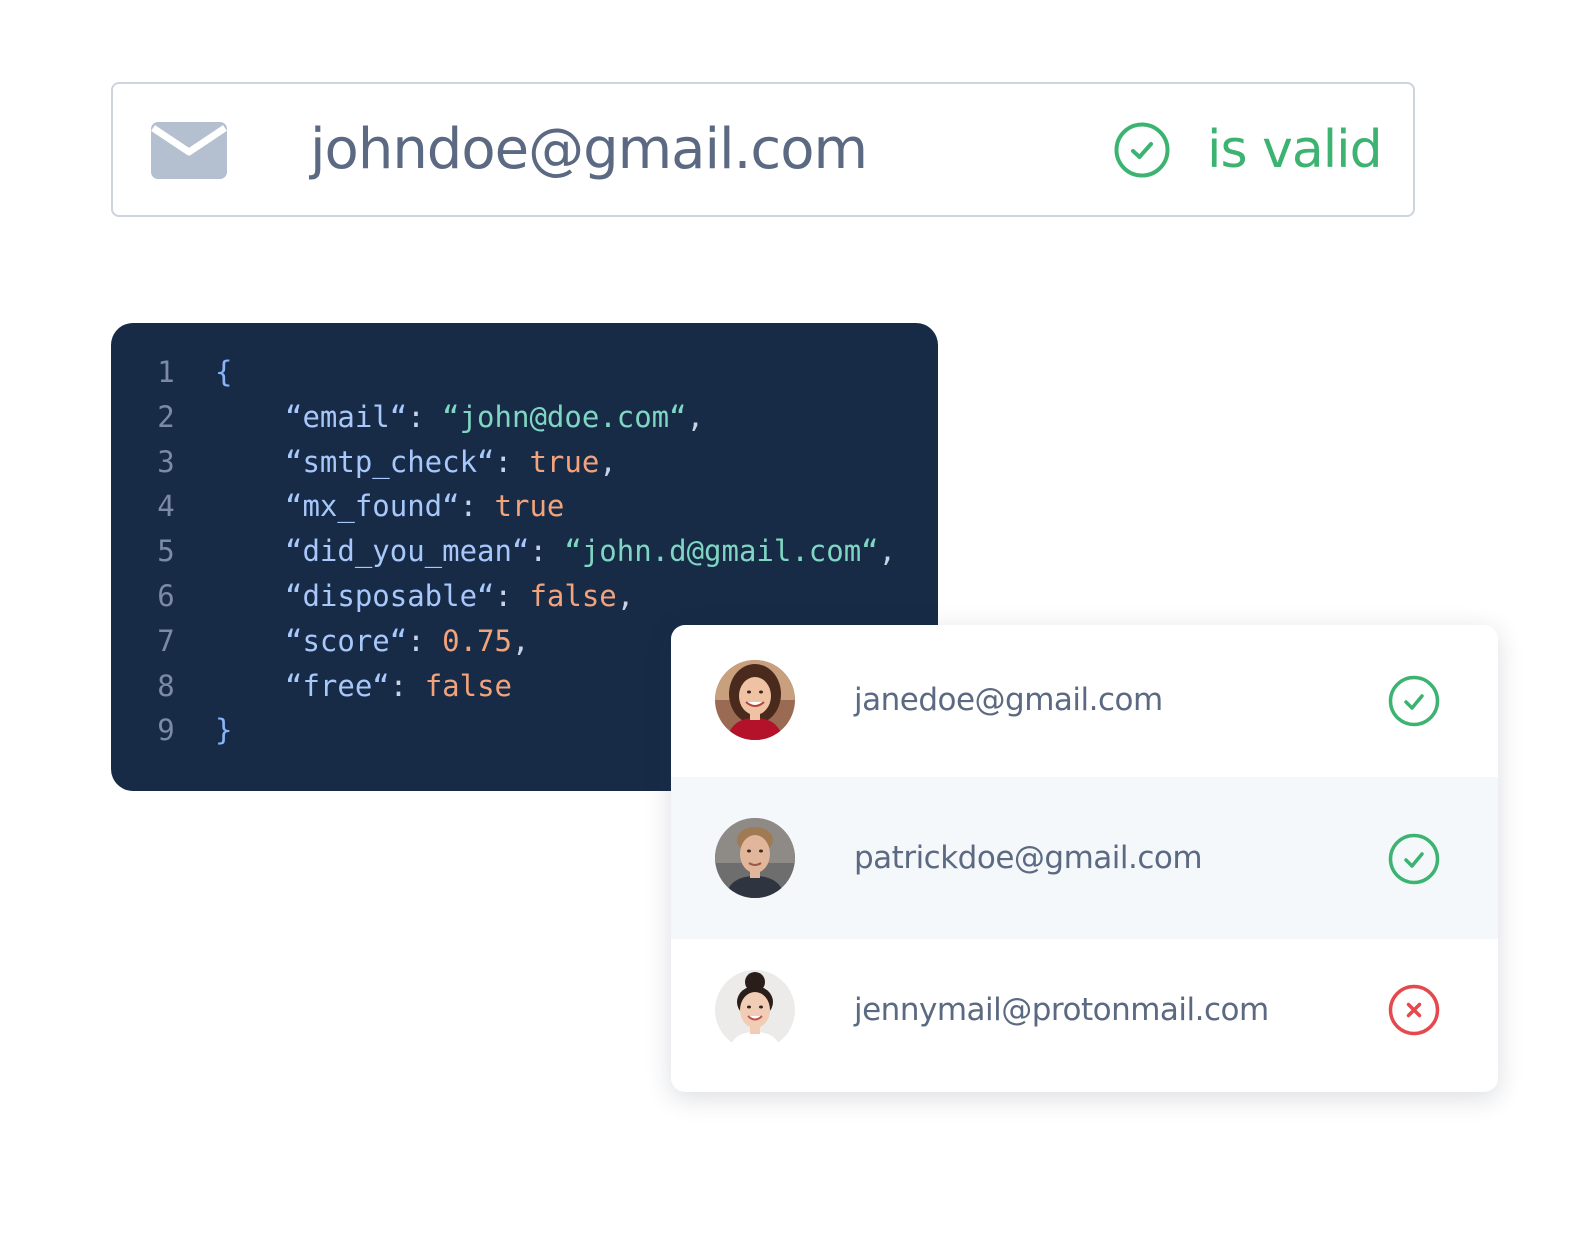 The width and height of the screenshot is (1578, 1257). I want to click on code-content: “did_you_mean“: “john.d@gmail.com“,, so click(590, 551).